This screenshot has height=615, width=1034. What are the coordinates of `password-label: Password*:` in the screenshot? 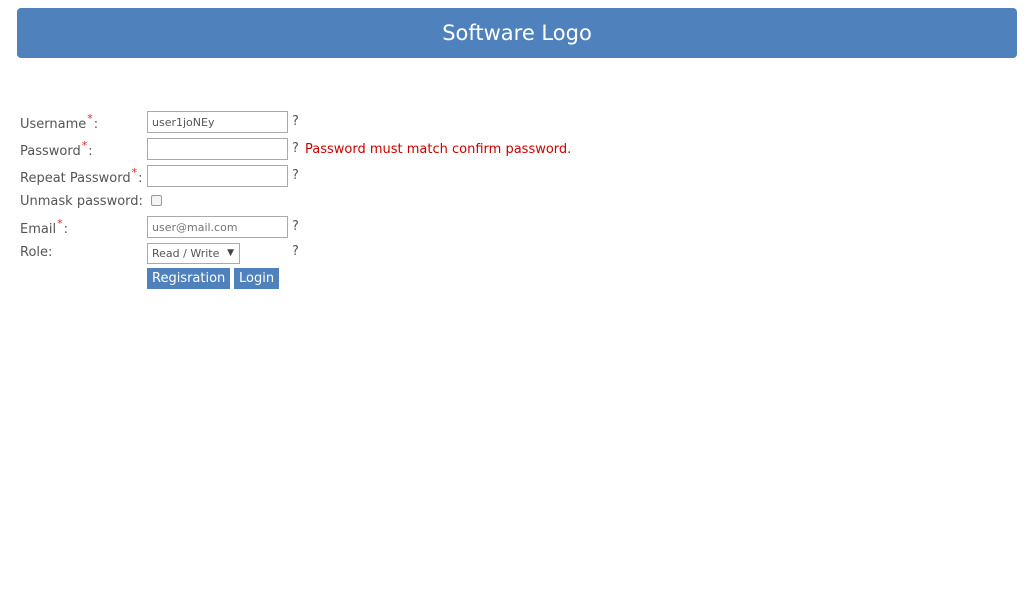 It's located at (56, 149).